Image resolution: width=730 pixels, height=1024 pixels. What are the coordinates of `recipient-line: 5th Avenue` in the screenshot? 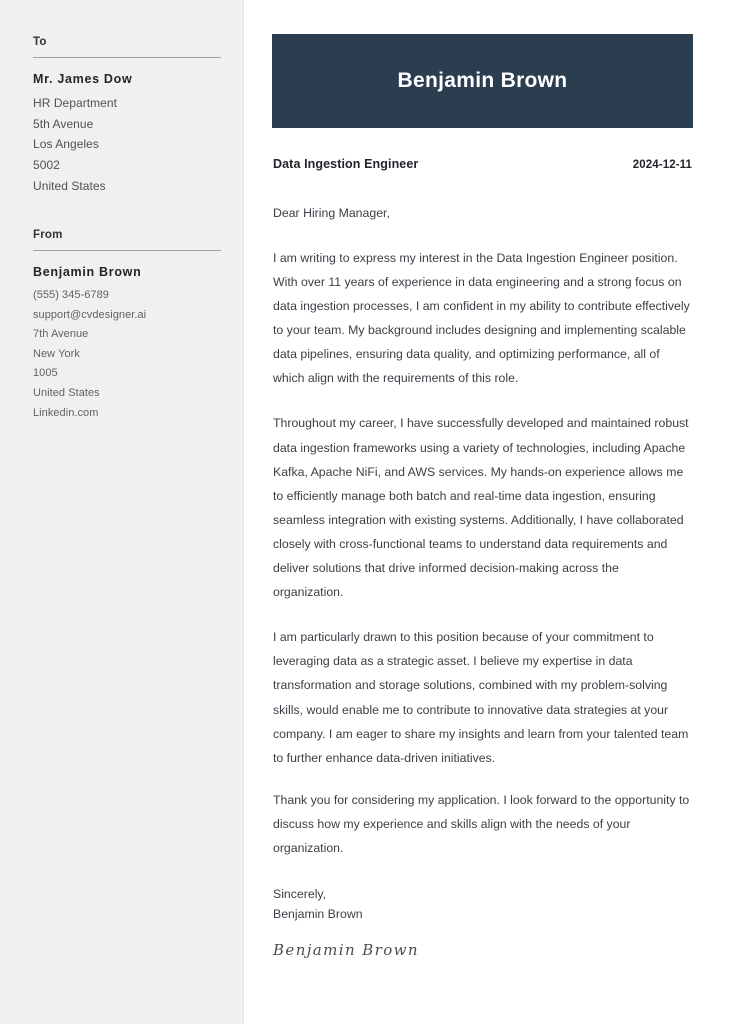 It's located at (63, 123).